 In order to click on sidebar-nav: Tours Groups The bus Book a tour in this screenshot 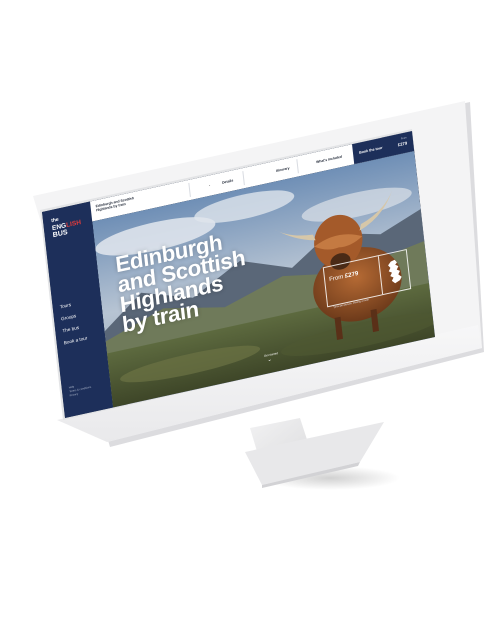, I will do `click(73, 325)`.